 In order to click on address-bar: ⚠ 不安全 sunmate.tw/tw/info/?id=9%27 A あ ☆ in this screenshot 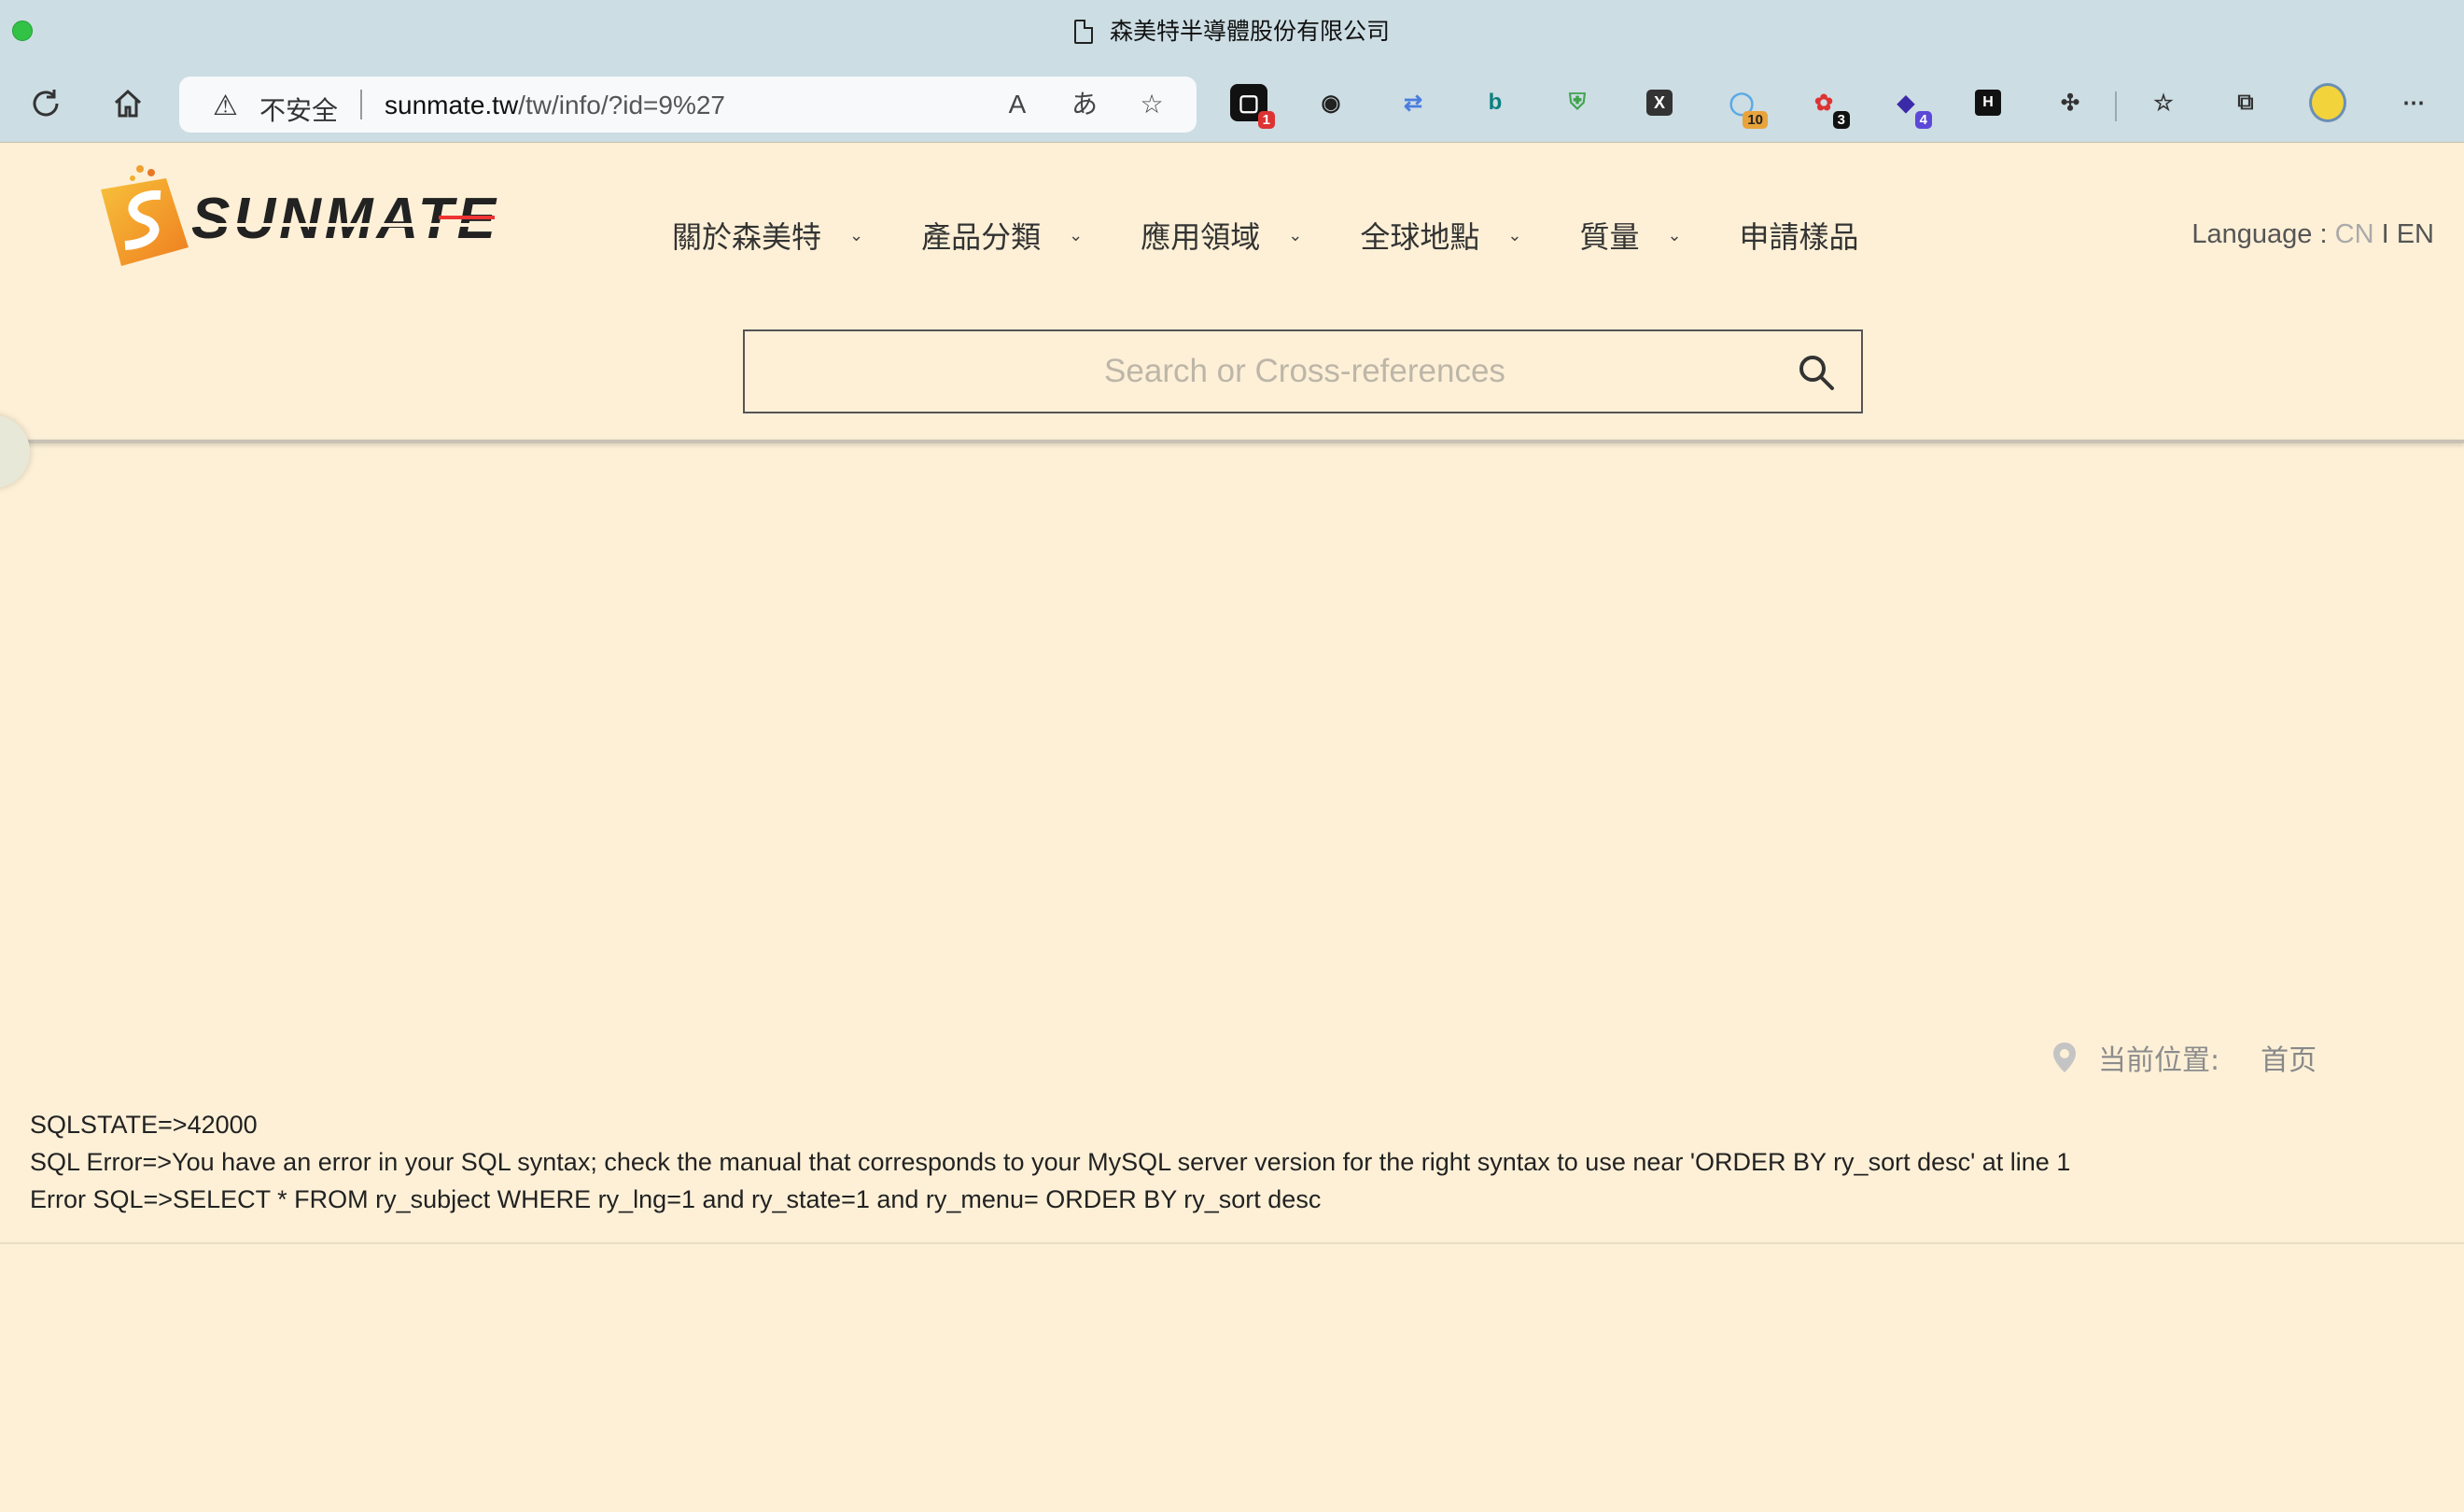, I will do `click(688, 105)`.